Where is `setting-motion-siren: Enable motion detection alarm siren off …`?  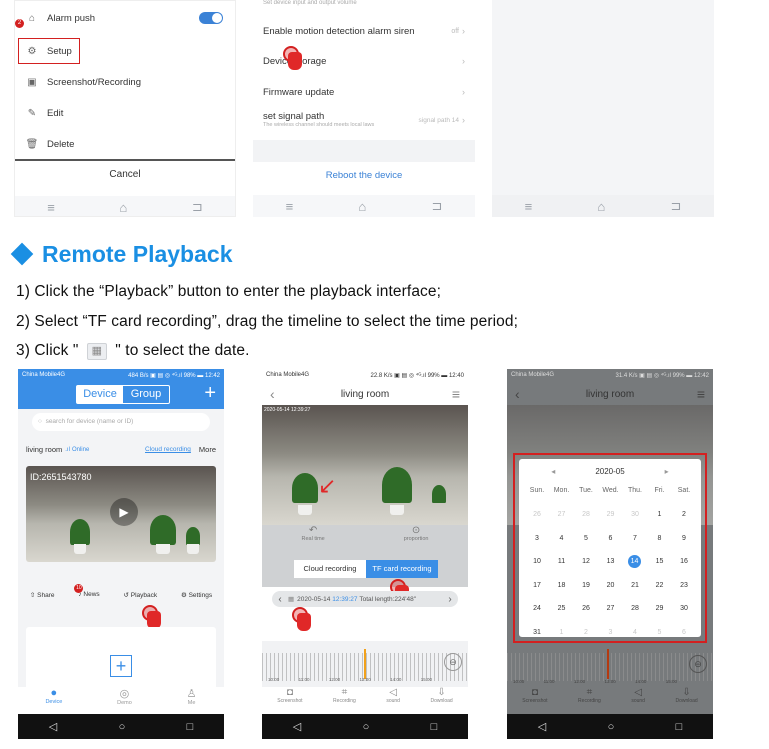
setting-motion-siren: Enable motion detection alarm siren off … is located at coordinates (364, 31).